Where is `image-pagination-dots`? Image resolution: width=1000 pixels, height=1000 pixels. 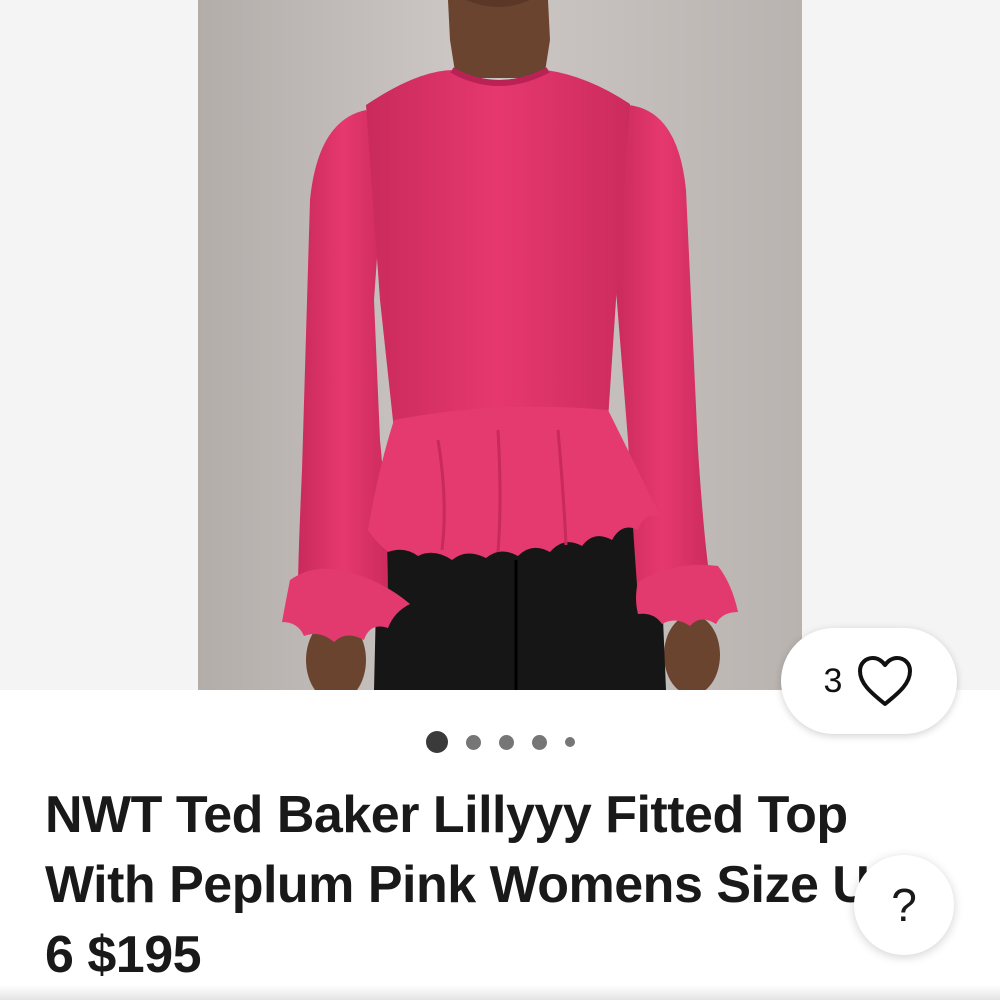 image-pagination-dots is located at coordinates (500, 742).